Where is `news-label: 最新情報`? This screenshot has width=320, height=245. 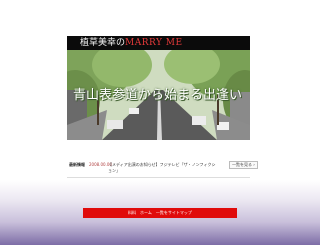
news-label: 最新情報 is located at coordinates (77, 164).